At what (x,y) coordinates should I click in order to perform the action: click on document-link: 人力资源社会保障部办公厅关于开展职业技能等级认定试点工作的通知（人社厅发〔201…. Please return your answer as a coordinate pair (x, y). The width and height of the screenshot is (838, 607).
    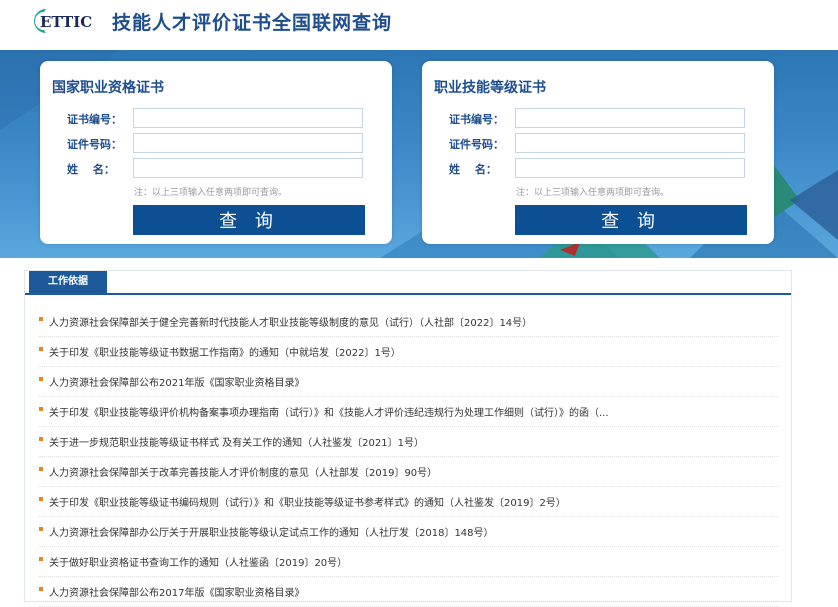
    Looking at the image, I should click on (271, 531).